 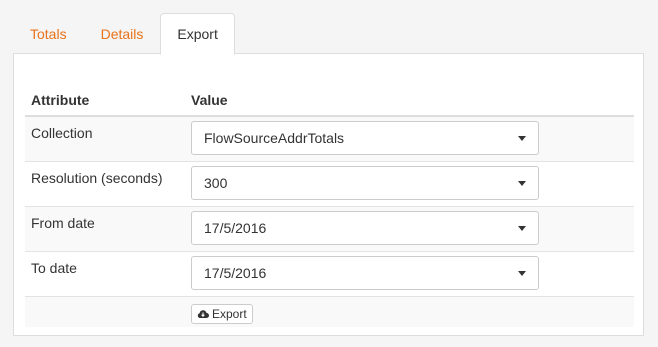 What do you see at coordinates (105, 100) in the screenshot?
I see `attribute-column-header: Attribute` at bounding box center [105, 100].